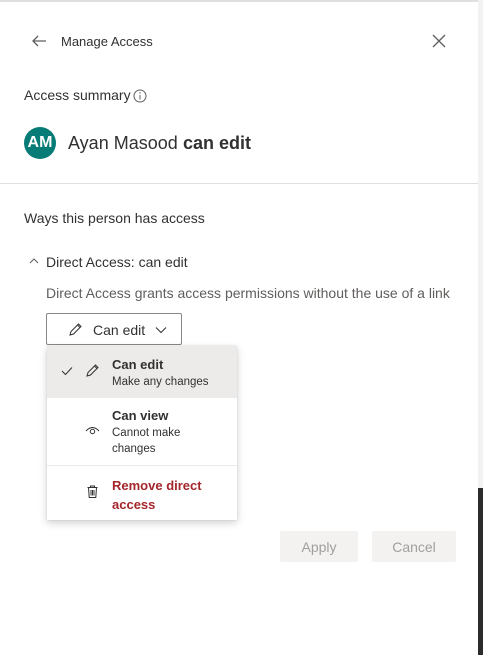 The width and height of the screenshot is (483, 655). What do you see at coordinates (239, 183) in the screenshot?
I see `section-divider` at bounding box center [239, 183].